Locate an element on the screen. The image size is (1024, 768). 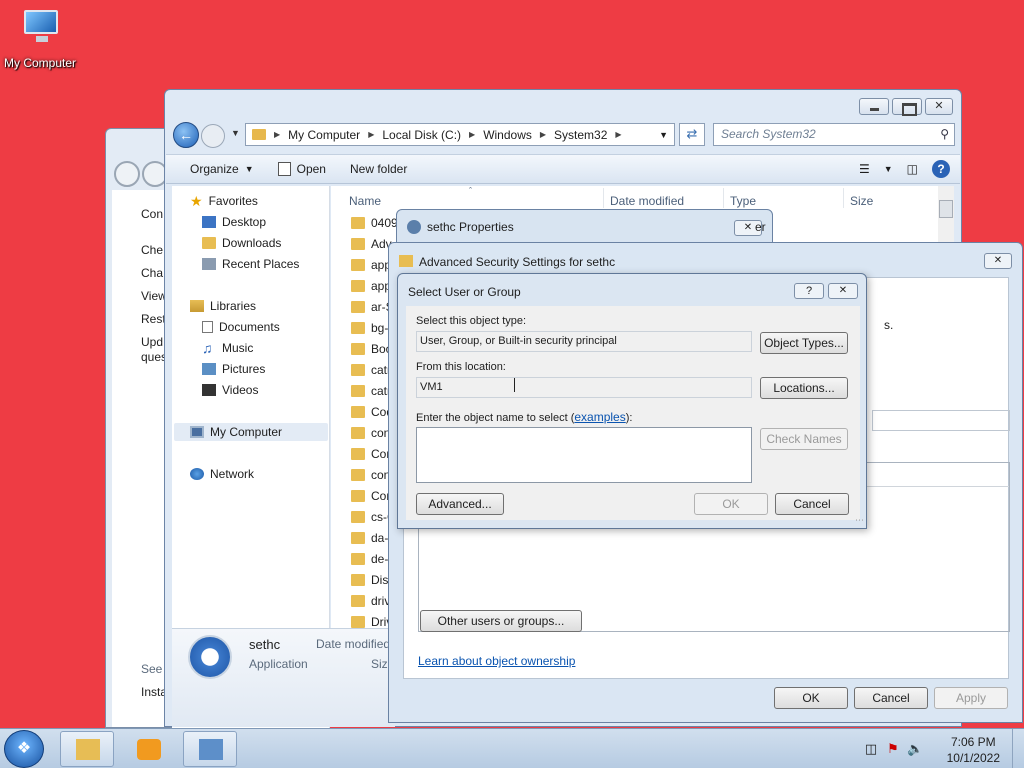
check-names-button: Check Names is located at coordinates (804, 439).